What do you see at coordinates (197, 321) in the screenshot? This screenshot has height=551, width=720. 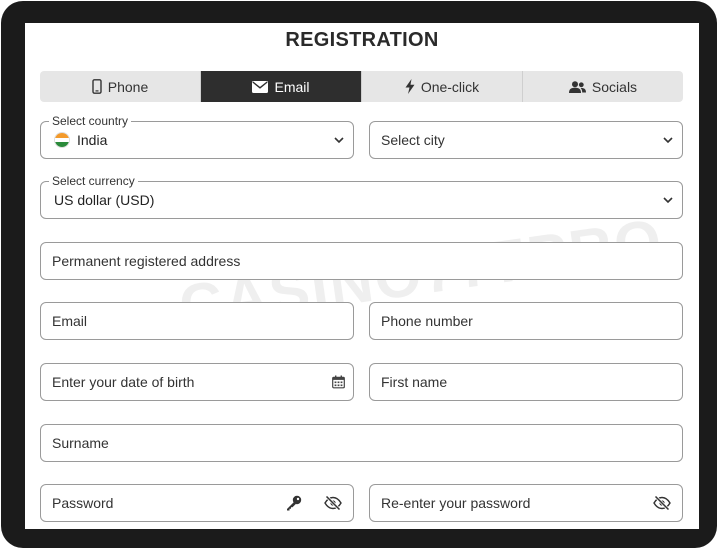 I see `email-input: Email` at bounding box center [197, 321].